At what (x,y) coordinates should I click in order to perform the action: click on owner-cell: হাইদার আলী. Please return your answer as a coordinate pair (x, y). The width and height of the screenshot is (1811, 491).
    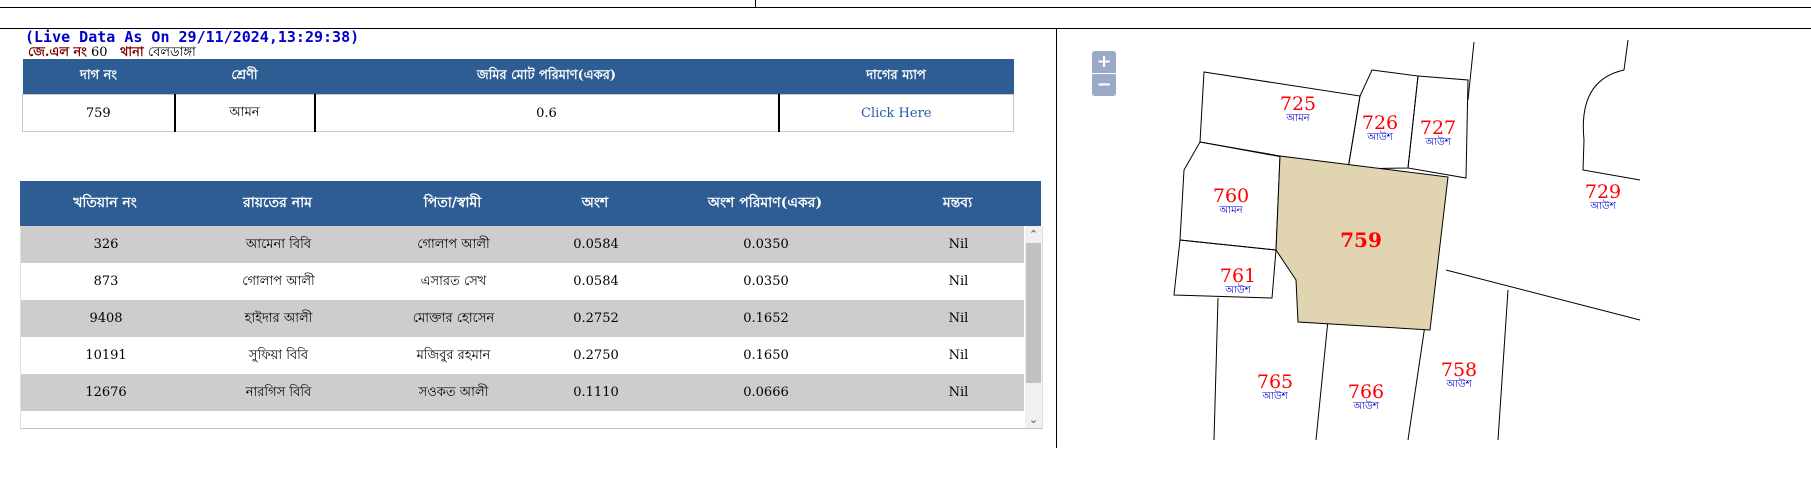
    Looking at the image, I should click on (278, 318).